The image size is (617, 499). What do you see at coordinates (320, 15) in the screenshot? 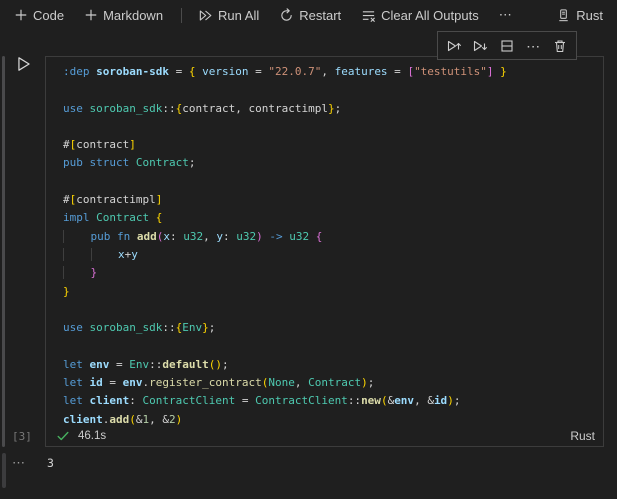
I see `restart-label: Restart` at bounding box center [320, 15].